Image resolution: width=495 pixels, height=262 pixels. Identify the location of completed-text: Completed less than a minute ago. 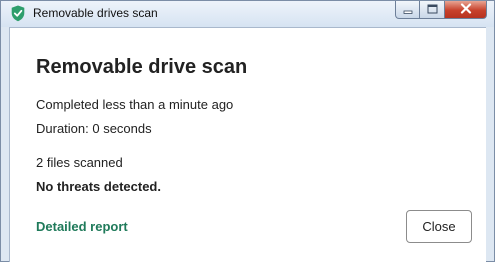
(135, 104).